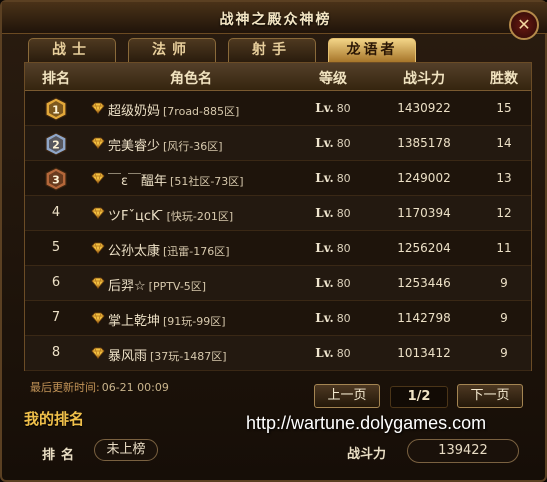 This screenshot has width=547, height=482. Describe the element at coordinates (176, 179) in the screenshot. I see `player-name: ￣ε￣醞年 [51社区-73区]` at that location.